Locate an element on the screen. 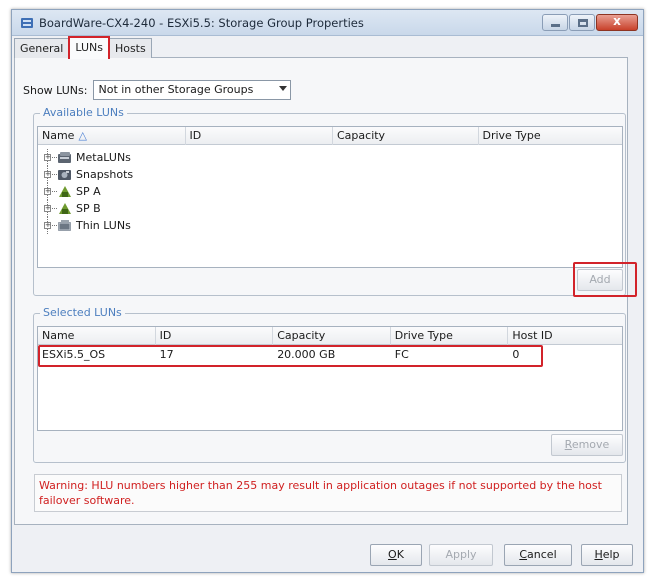 Image resolution: width=653 pixels, height=577 pixels. cancel-button: Cancel is located at coordinates (538, 555).